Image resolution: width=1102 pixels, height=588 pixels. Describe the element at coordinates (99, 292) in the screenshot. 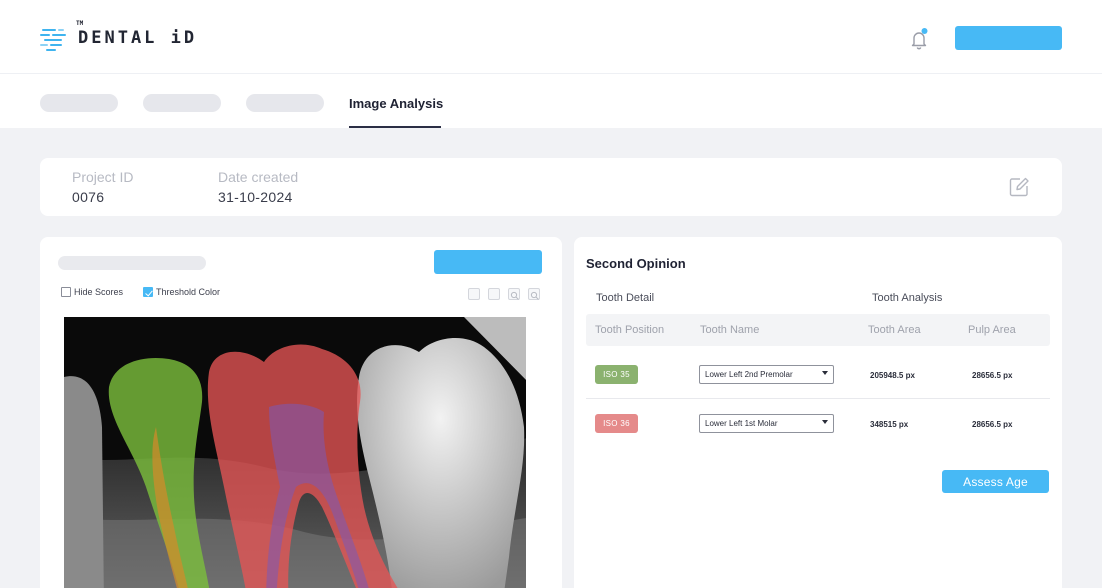

I see `hide-scores-label: Hide Scores` at that location.